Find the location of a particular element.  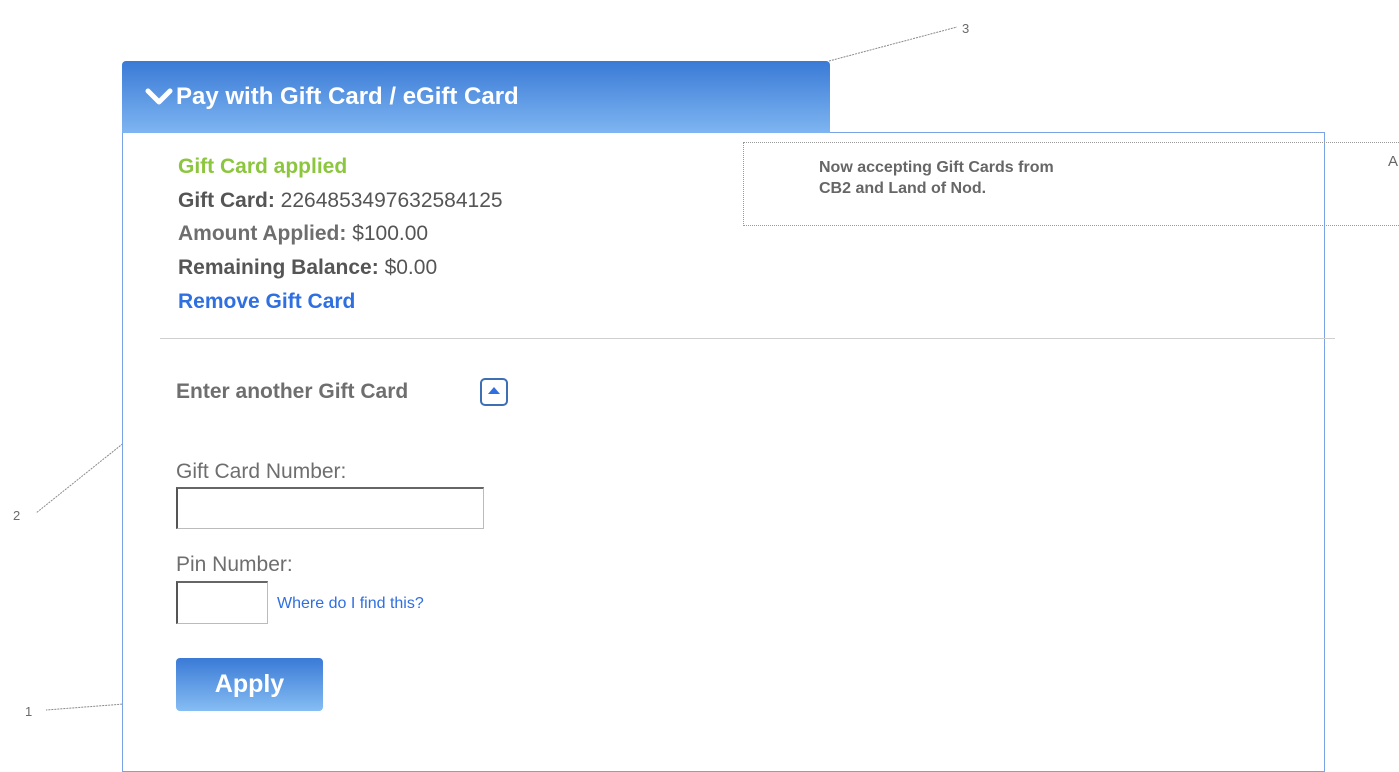

promo-line-1: Now accepting Gift Cards from is located at coordinates (936, 167).